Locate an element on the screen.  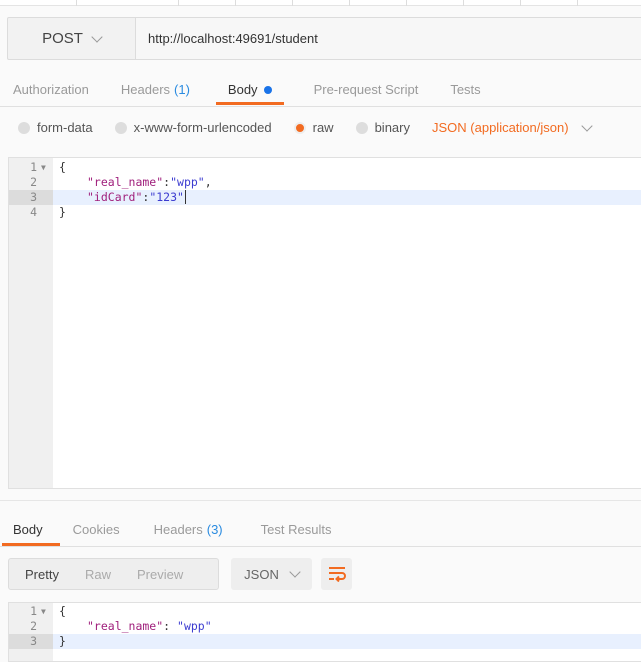
radio-form-data: form-data is located at coordinates (55, 127).